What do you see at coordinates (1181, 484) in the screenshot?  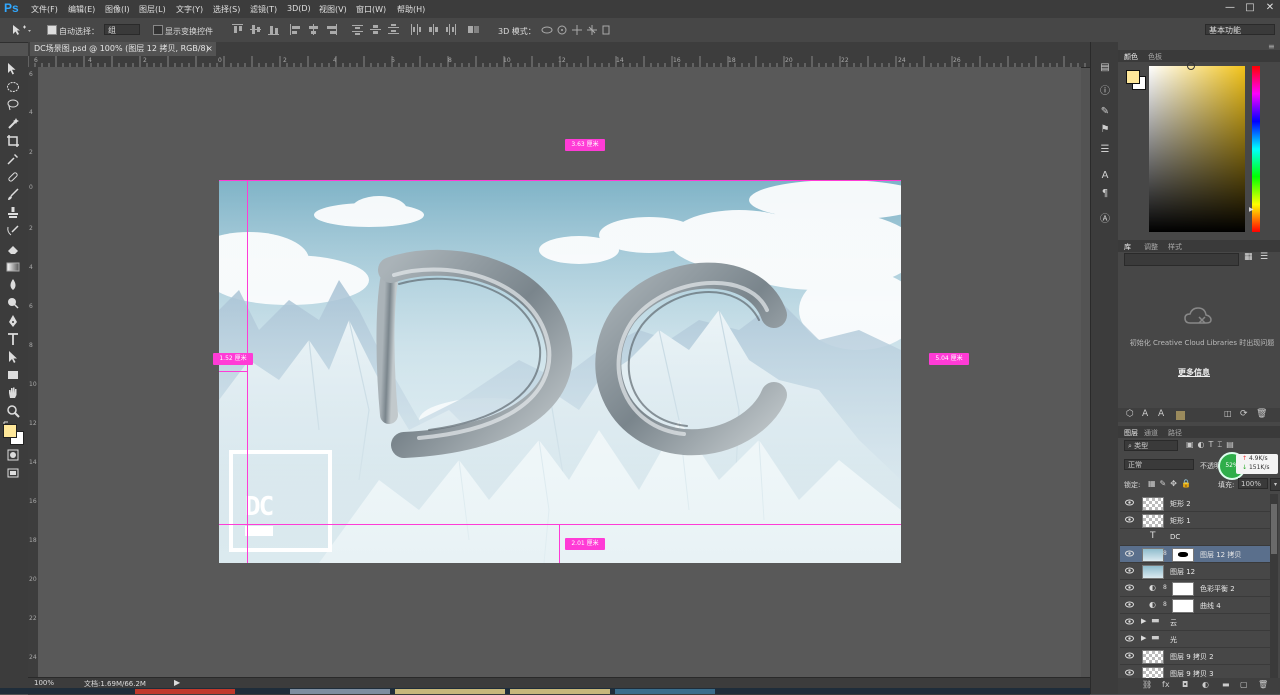 I see `lock-icons: ▦✎✥🔒` at bounding box center [1181, 484].